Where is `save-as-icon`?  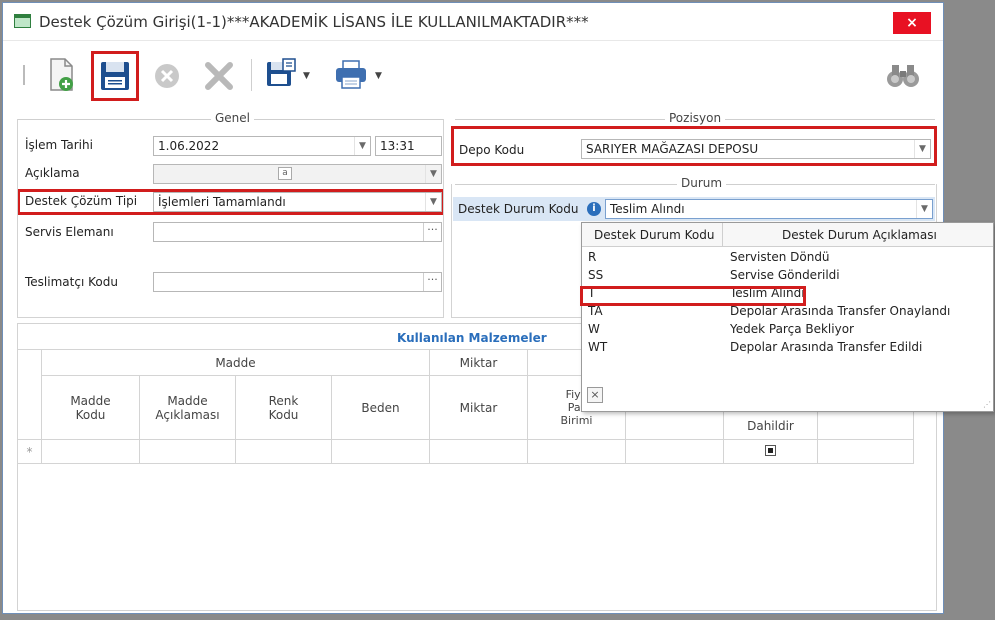 save-as-icon is located at coordinates (281, 72).